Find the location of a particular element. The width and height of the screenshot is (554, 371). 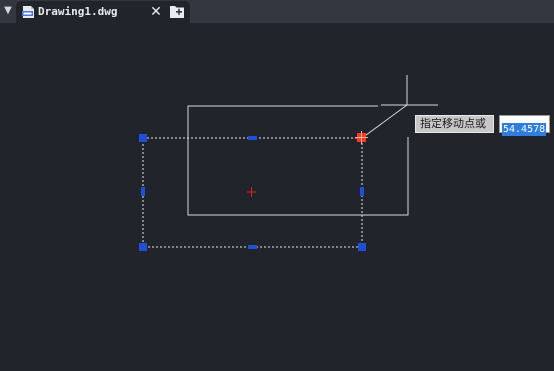

dwg-file-icon is located at coordinates (28, 12).